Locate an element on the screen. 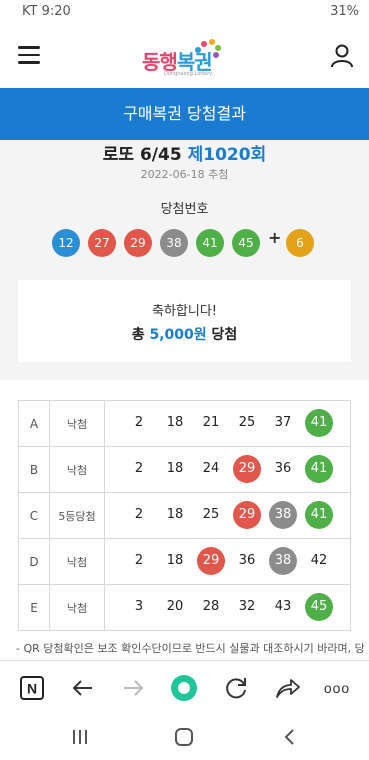 The height and width of the screenshot is (760, 369). recent-apps-icon is located at coordinates (80, 737).